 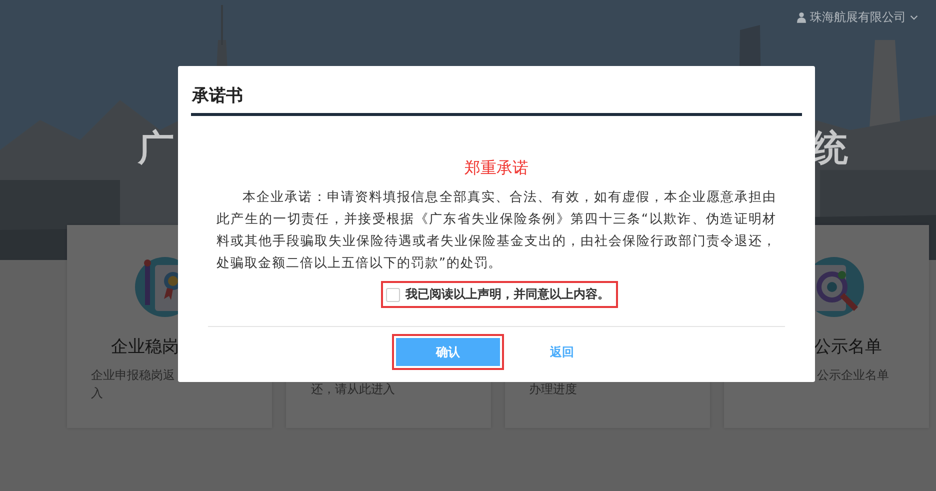 What do you see at coordinates (145, 347) in the screenshot?
I see `card-title: 企业稳岗` at bounding box center [145, 347].